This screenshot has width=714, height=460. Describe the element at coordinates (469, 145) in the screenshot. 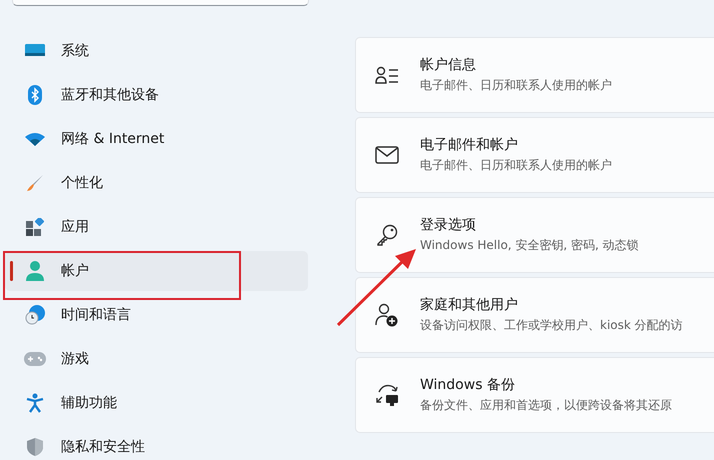

I see `card-title: 电子邮件和帐户` at that location.